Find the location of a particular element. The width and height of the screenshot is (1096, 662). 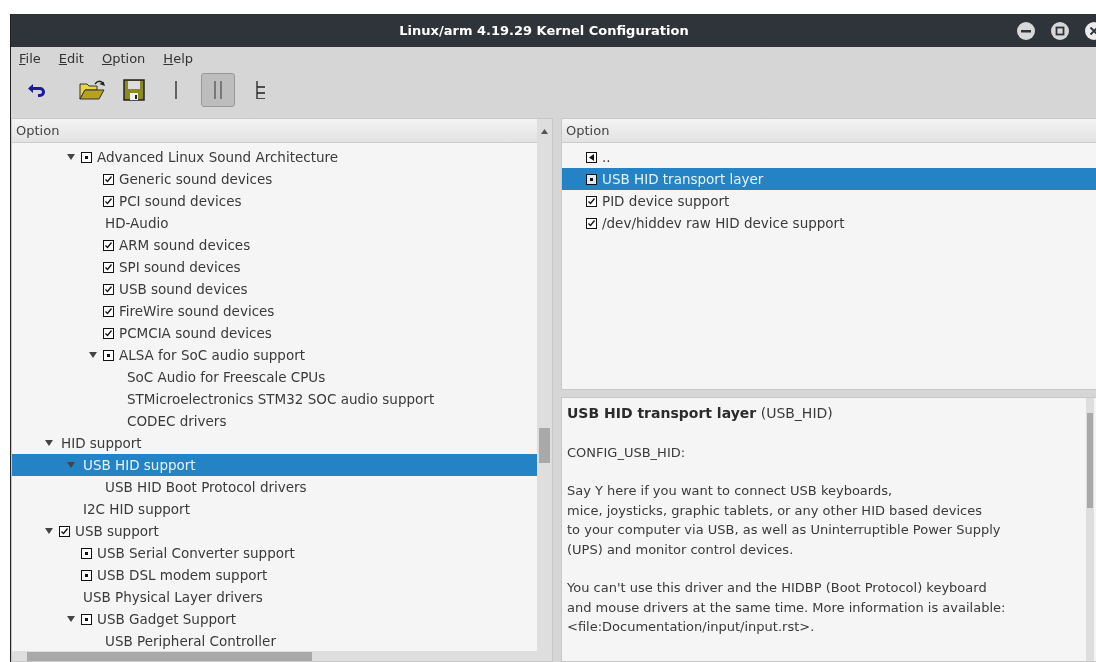

list-row: /dev/hiddev raw HID device support is located at coordinates (829, 223).